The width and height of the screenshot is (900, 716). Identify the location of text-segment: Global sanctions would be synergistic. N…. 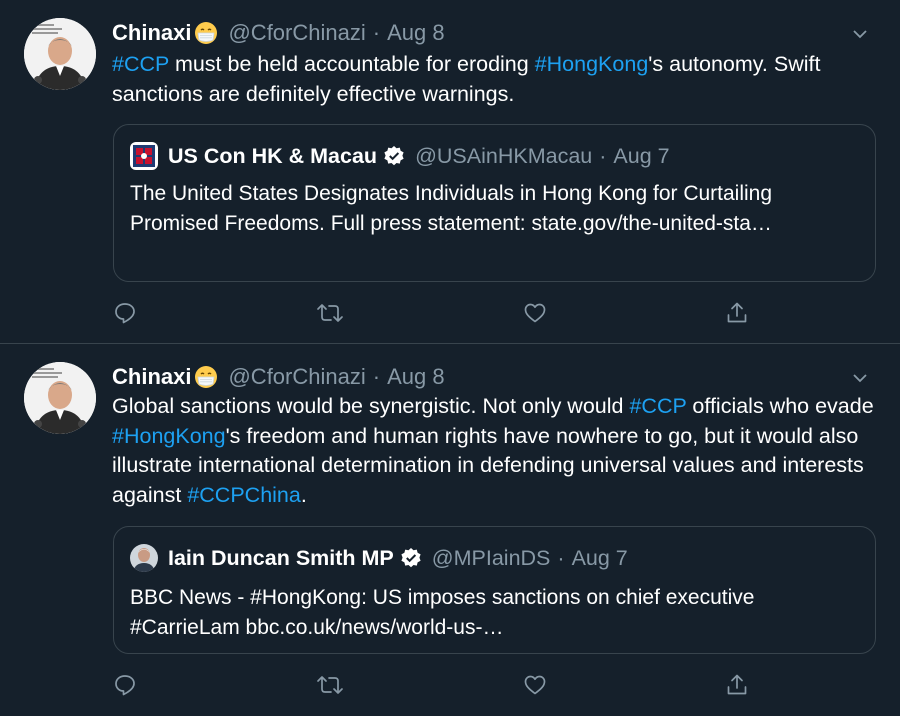
(371, 406).